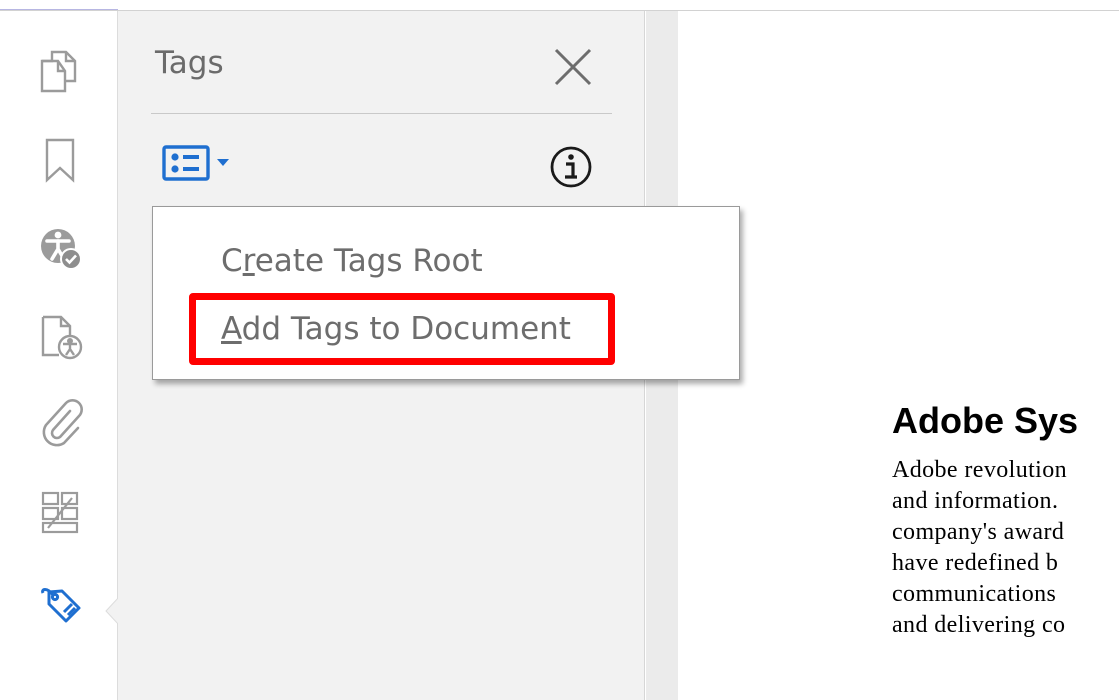 This screenshot has height=700, width=1119. Describe the element at coordinates (61, 72) in the screenshot. I see `page-thumbnails-icon` at that location.